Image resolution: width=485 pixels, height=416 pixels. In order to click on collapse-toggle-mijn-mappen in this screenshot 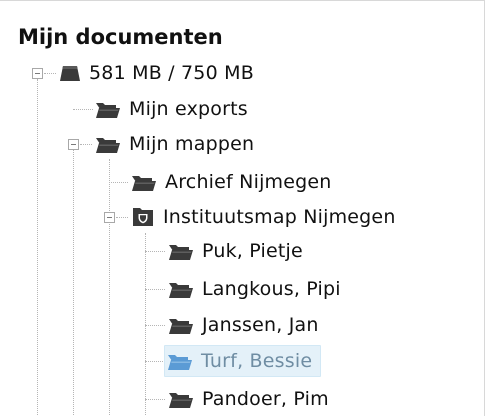, I will do `click(73, 144)`.